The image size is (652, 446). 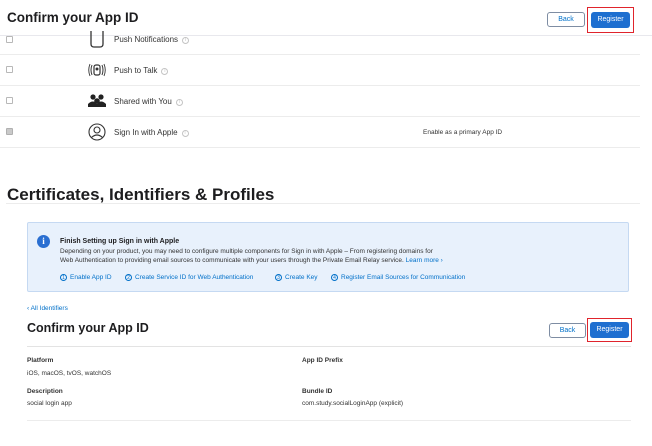 I want to click on capability-label: Sign In with Apple i, so click(x=151, y=132).